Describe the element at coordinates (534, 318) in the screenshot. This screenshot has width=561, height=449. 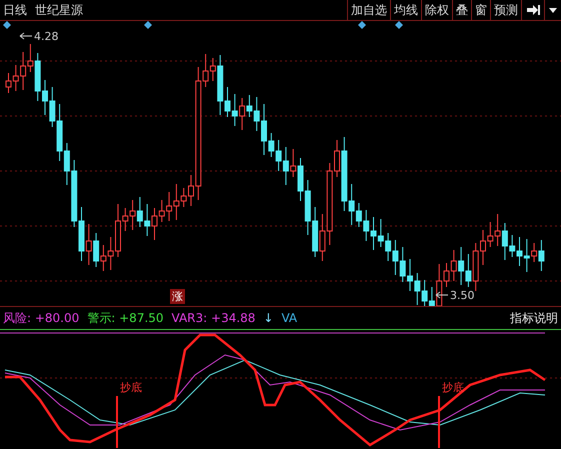
I see `indicator-help-button: 指标说明` at that location.